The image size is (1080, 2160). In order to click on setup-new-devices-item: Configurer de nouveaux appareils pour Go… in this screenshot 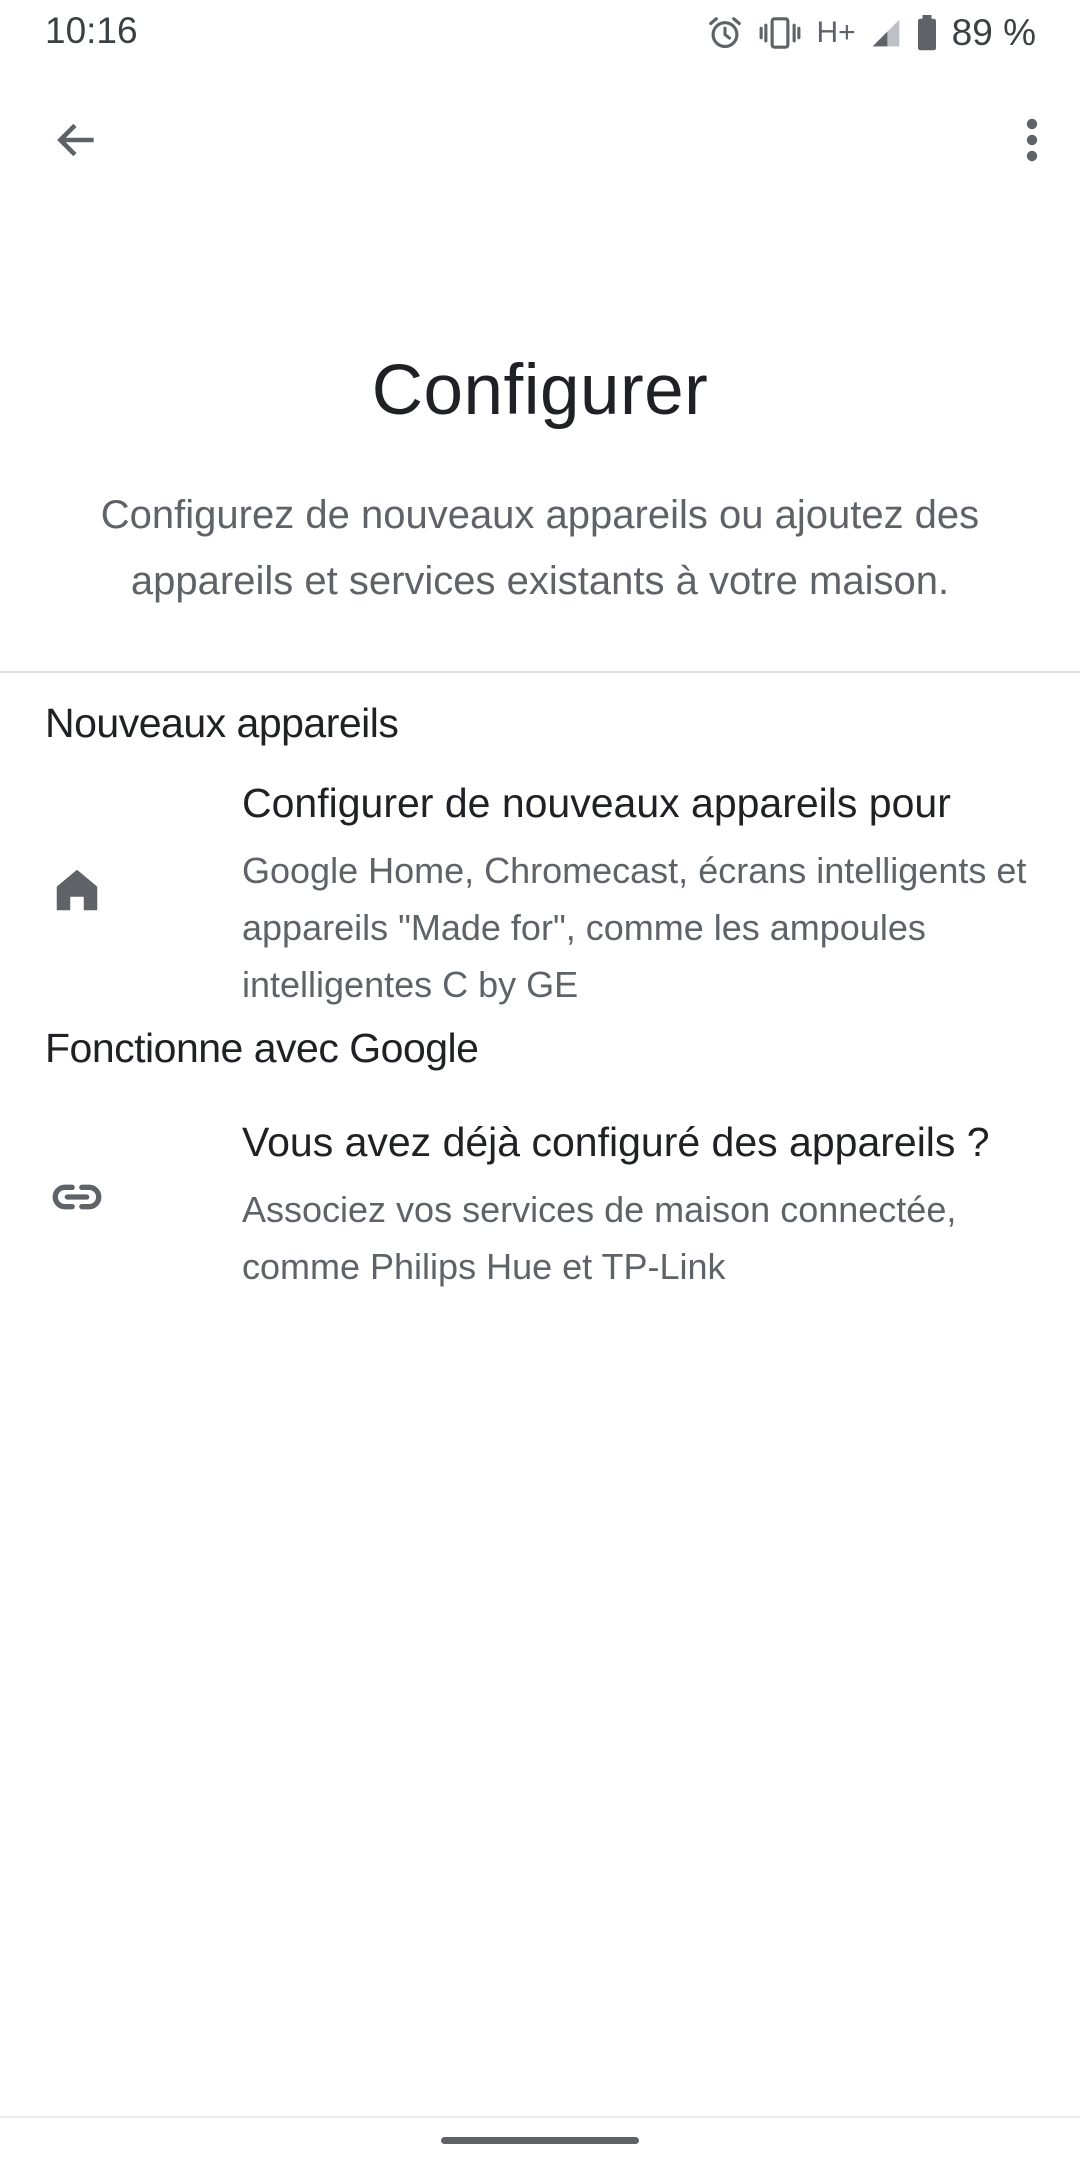, I will do `click(540, 892)`.